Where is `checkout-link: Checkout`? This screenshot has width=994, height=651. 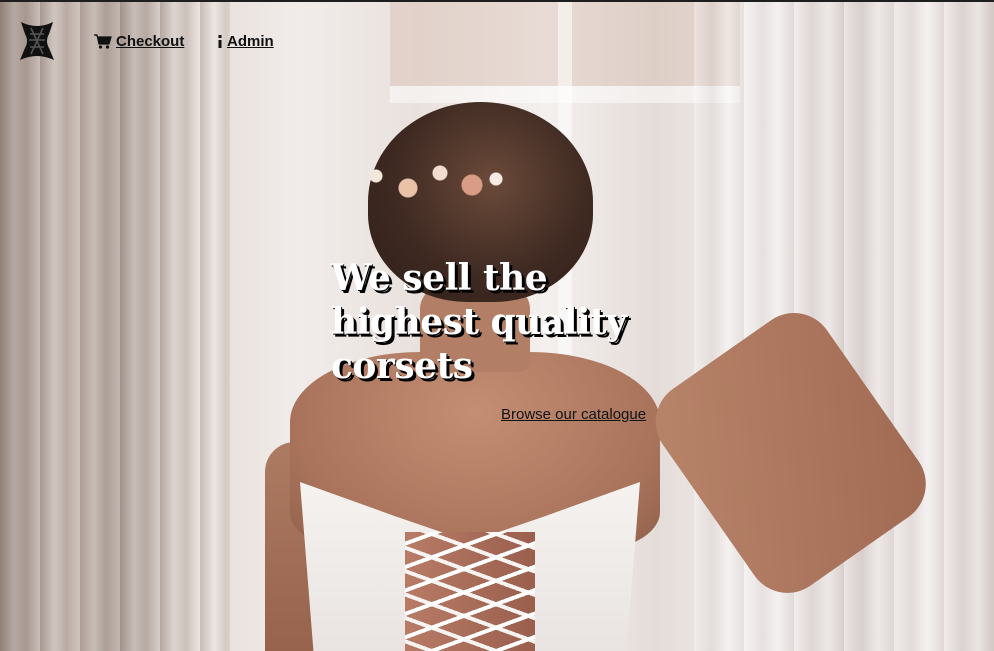 checkout-link: Checkout is located at coordinates (139, 41).